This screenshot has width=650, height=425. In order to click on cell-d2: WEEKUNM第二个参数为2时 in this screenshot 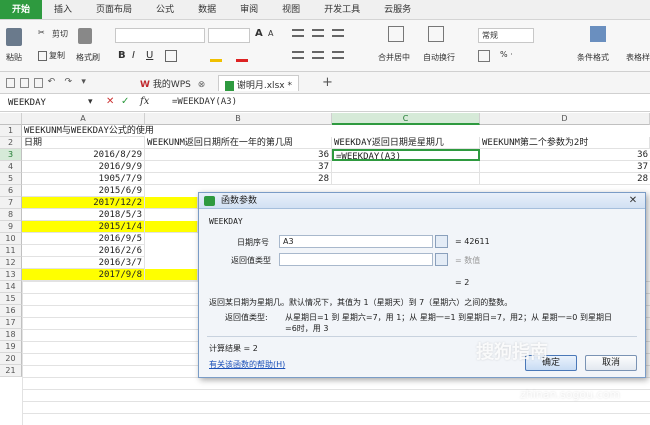, I will do `click(565, 143)`.